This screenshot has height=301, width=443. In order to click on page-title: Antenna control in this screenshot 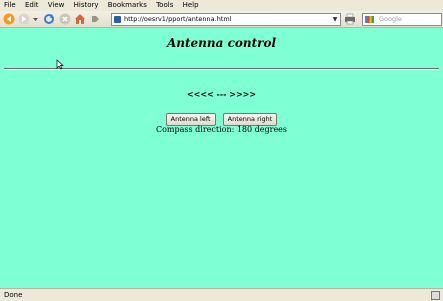, I will do `click(221, 43)`.